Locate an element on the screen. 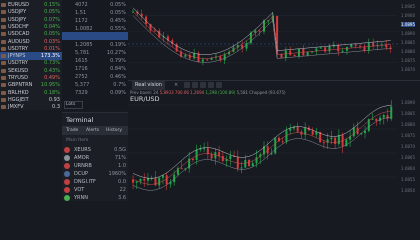  chart-toolbar: Real vision × is located at coordinates (274, 85).